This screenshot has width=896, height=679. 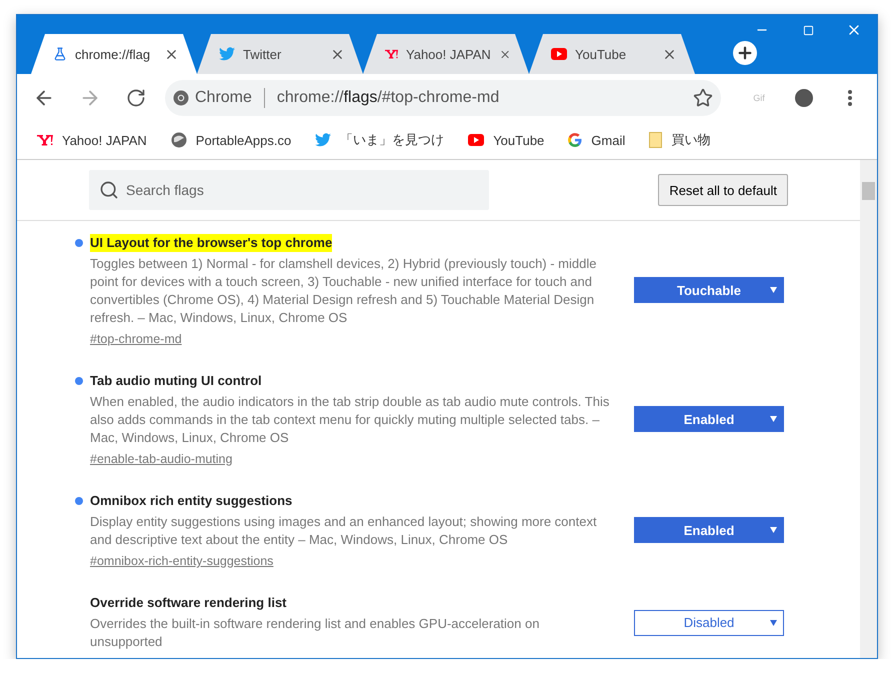 What do you see at coordinates (808, 30) in the screenshot?
I see `maximize-icon` at bounding box center [808, 30].